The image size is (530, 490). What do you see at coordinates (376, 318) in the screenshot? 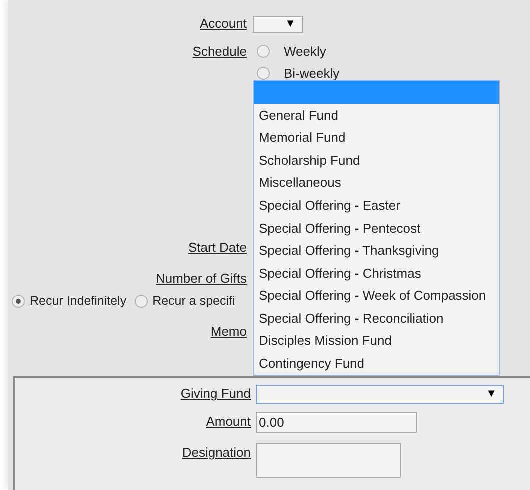
I see `dropdown-option: Special Offering - Reconciliation` at bounding box center [376, 318].